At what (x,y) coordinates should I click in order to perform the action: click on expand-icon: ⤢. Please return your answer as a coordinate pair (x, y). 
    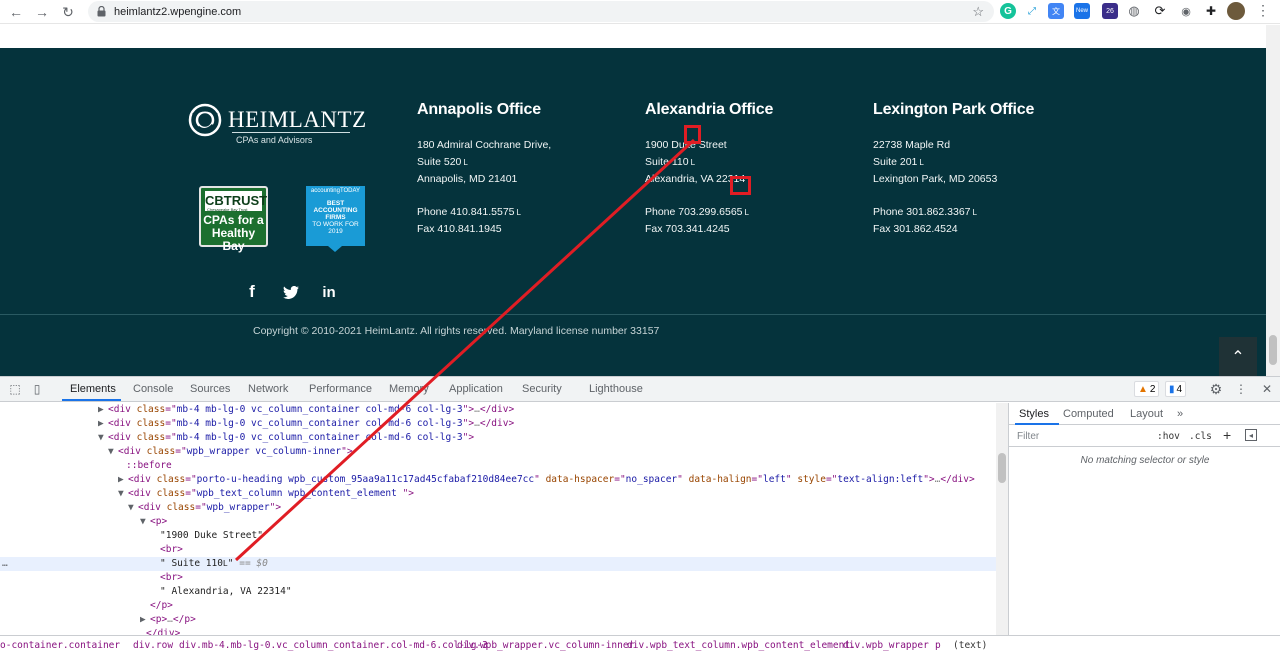
    Looking at the image, I should click on (1032, 11).